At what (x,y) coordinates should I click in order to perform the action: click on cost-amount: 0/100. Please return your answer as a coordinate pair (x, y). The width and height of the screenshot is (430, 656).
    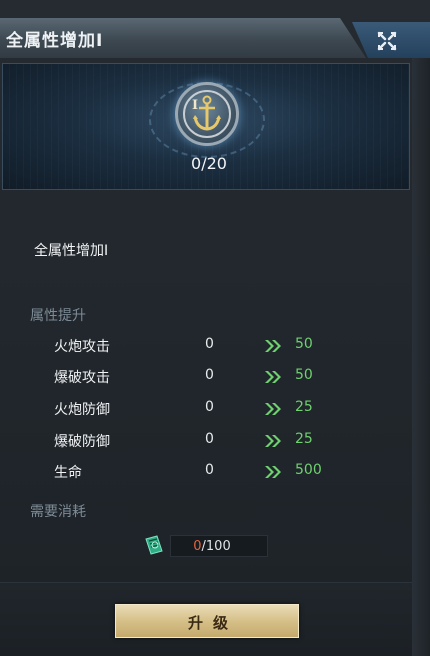
    Looking at the image, I should click on (212, 546).